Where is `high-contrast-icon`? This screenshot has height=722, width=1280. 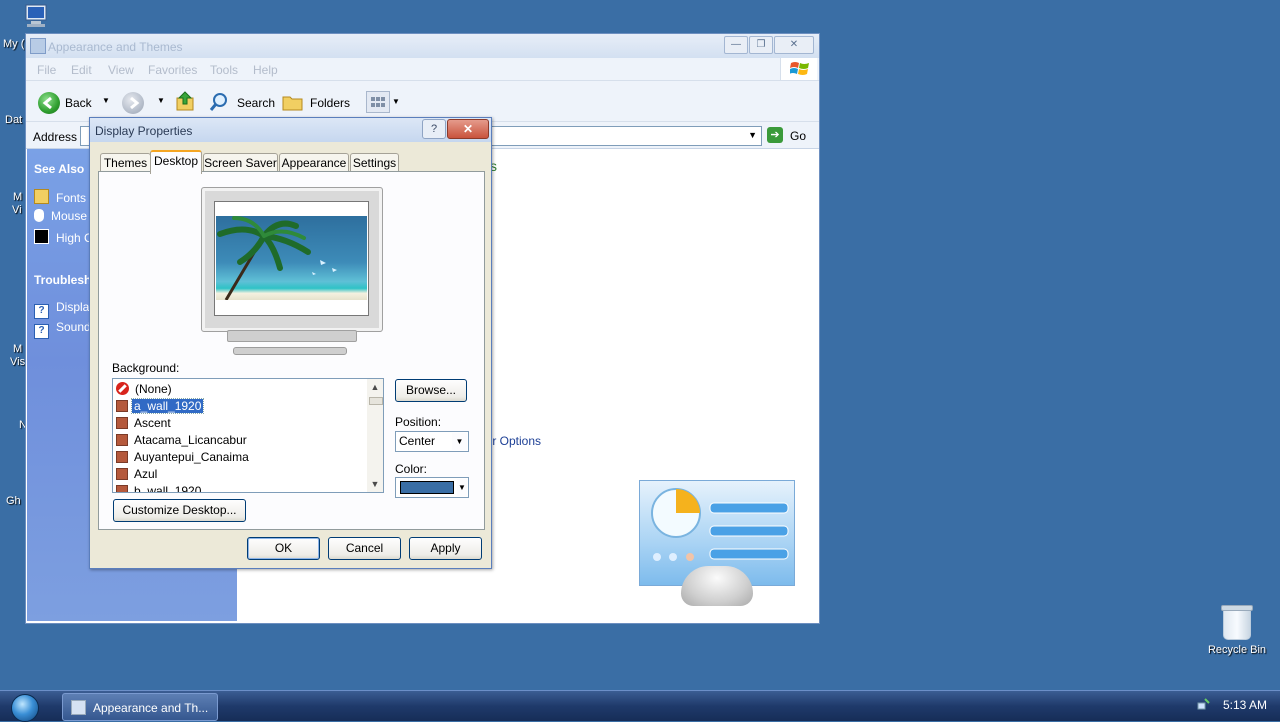 high-contrast-icon is located at coordinates (41, 236).